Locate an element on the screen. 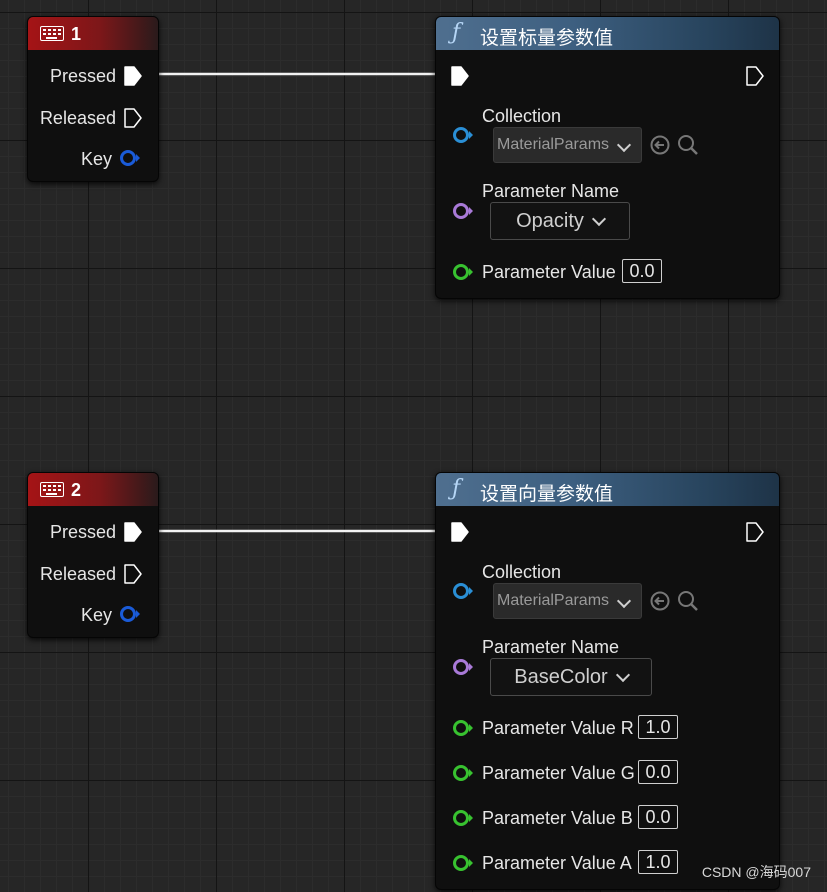 The height and width of the screenshot is (892, 827). node-header: 1 is located at coordinates (93, 33).